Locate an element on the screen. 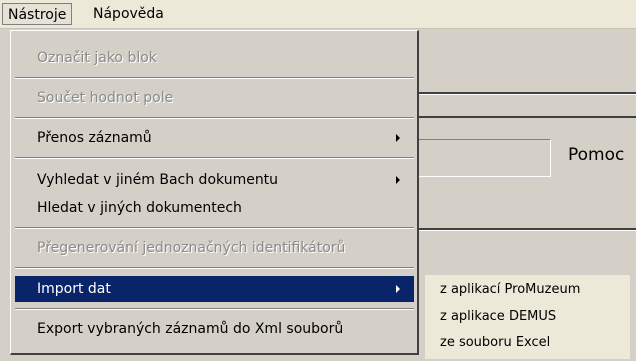 The image size is (636, 361). menu-bar: Nástroje Nápověda is located at coordinates (318, 14).